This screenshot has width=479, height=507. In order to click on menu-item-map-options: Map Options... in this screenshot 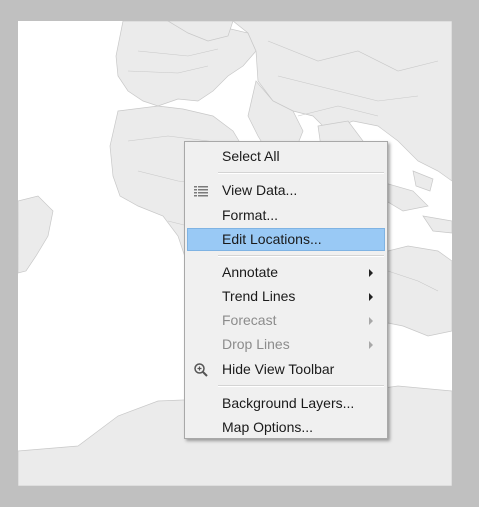, I will do `click(286, 427)`.